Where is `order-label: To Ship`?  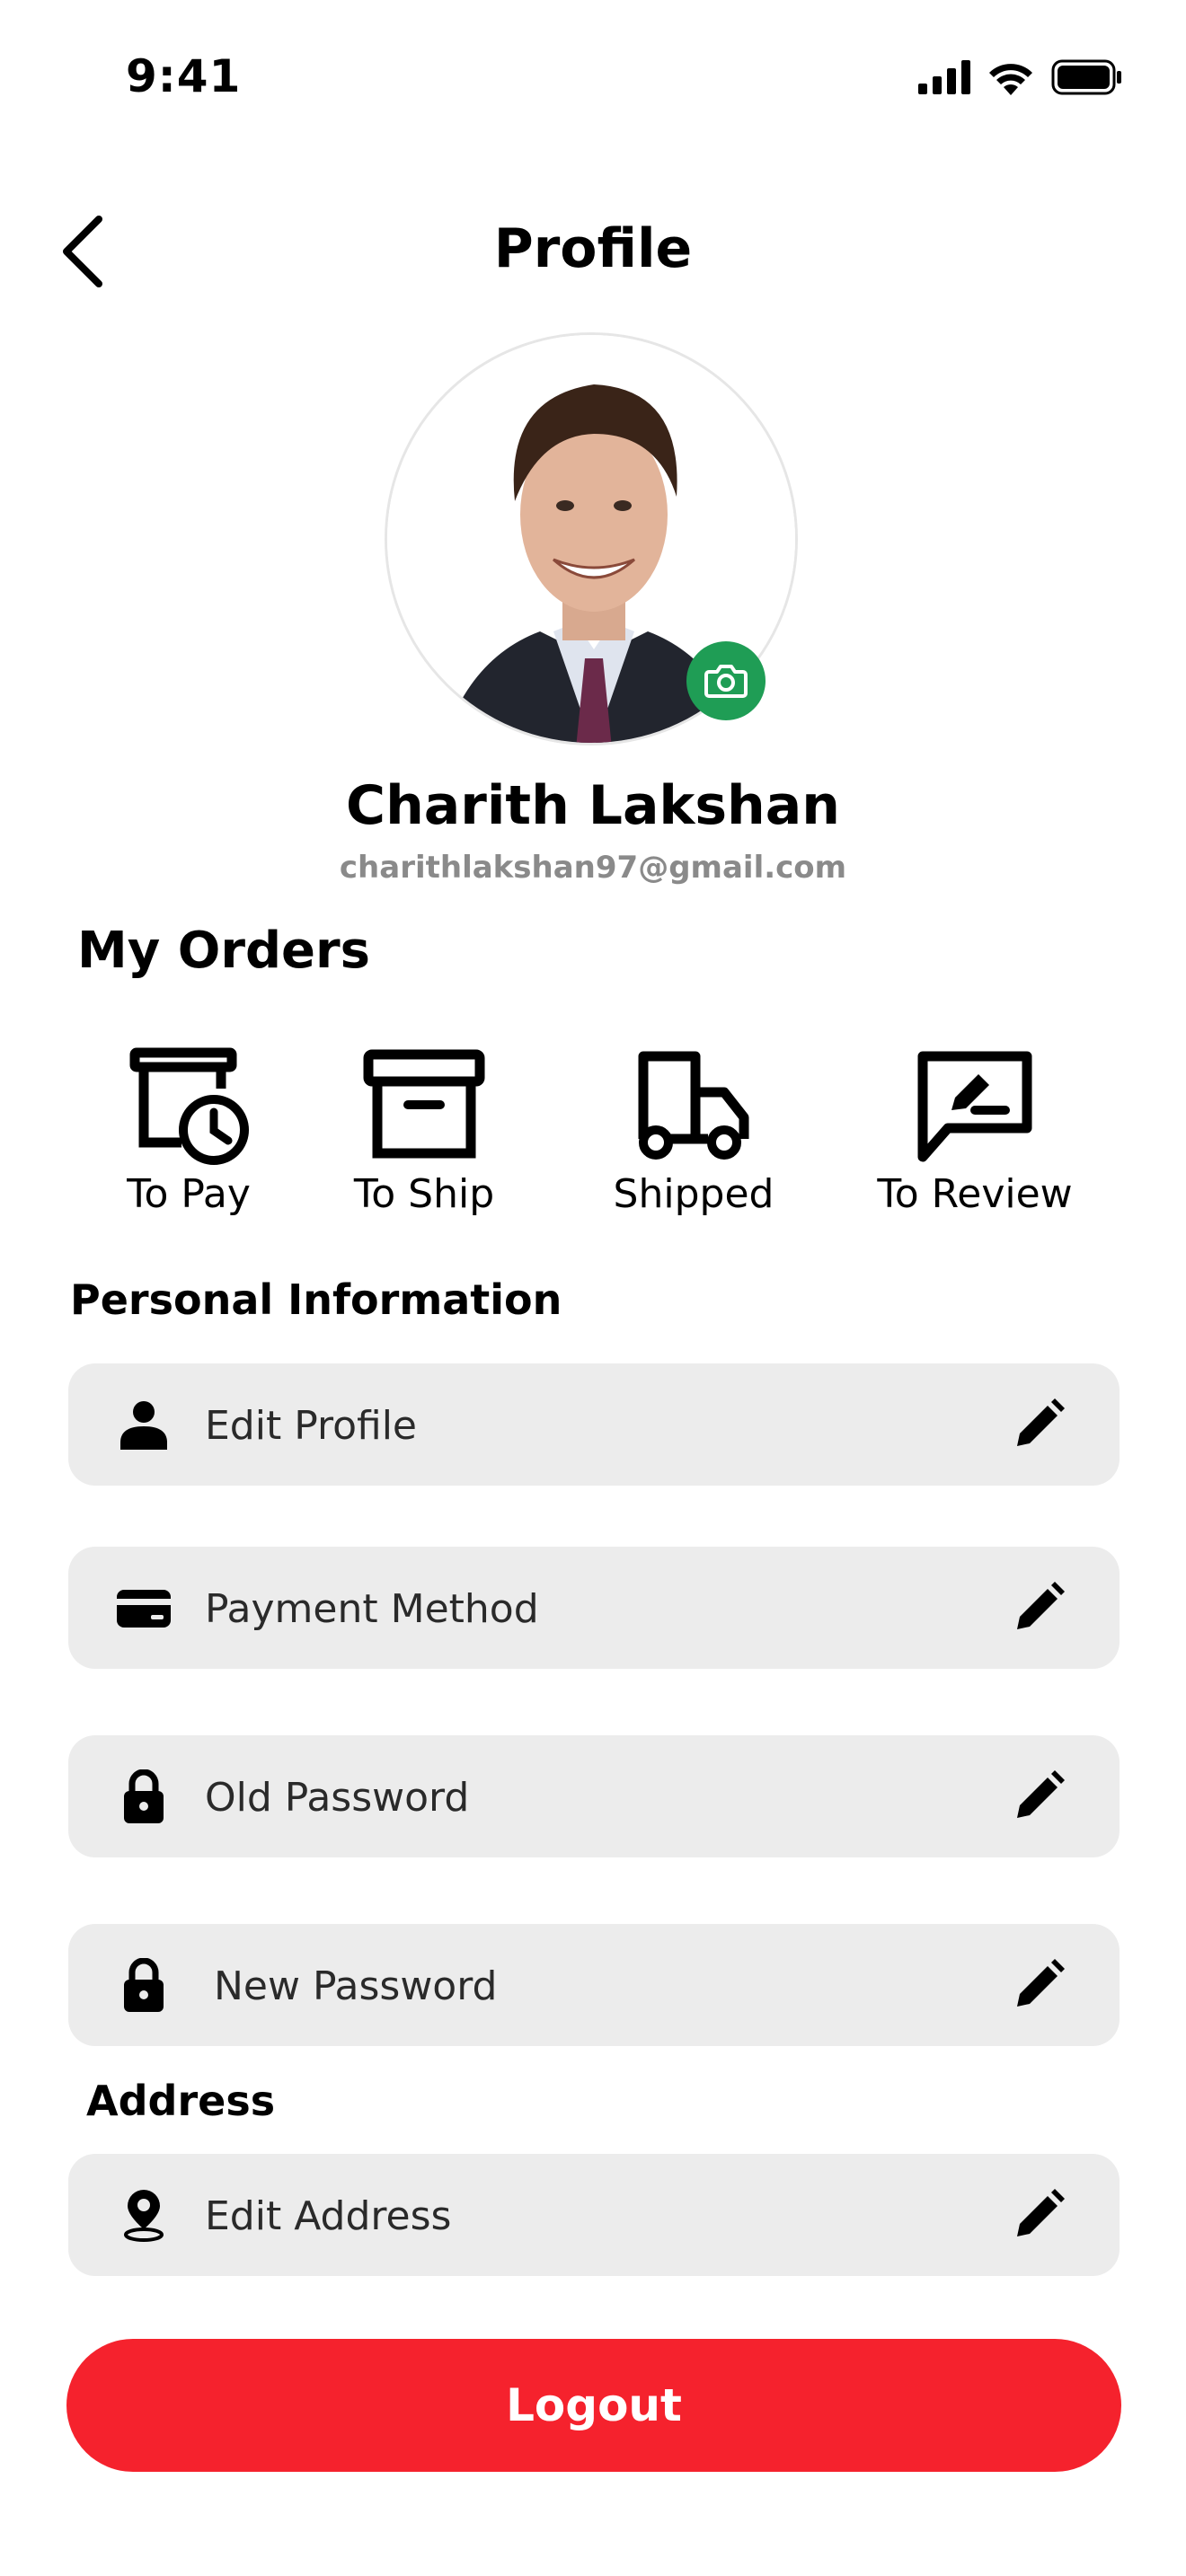 order-label: To Ship is located at coordinates (424, 1194).